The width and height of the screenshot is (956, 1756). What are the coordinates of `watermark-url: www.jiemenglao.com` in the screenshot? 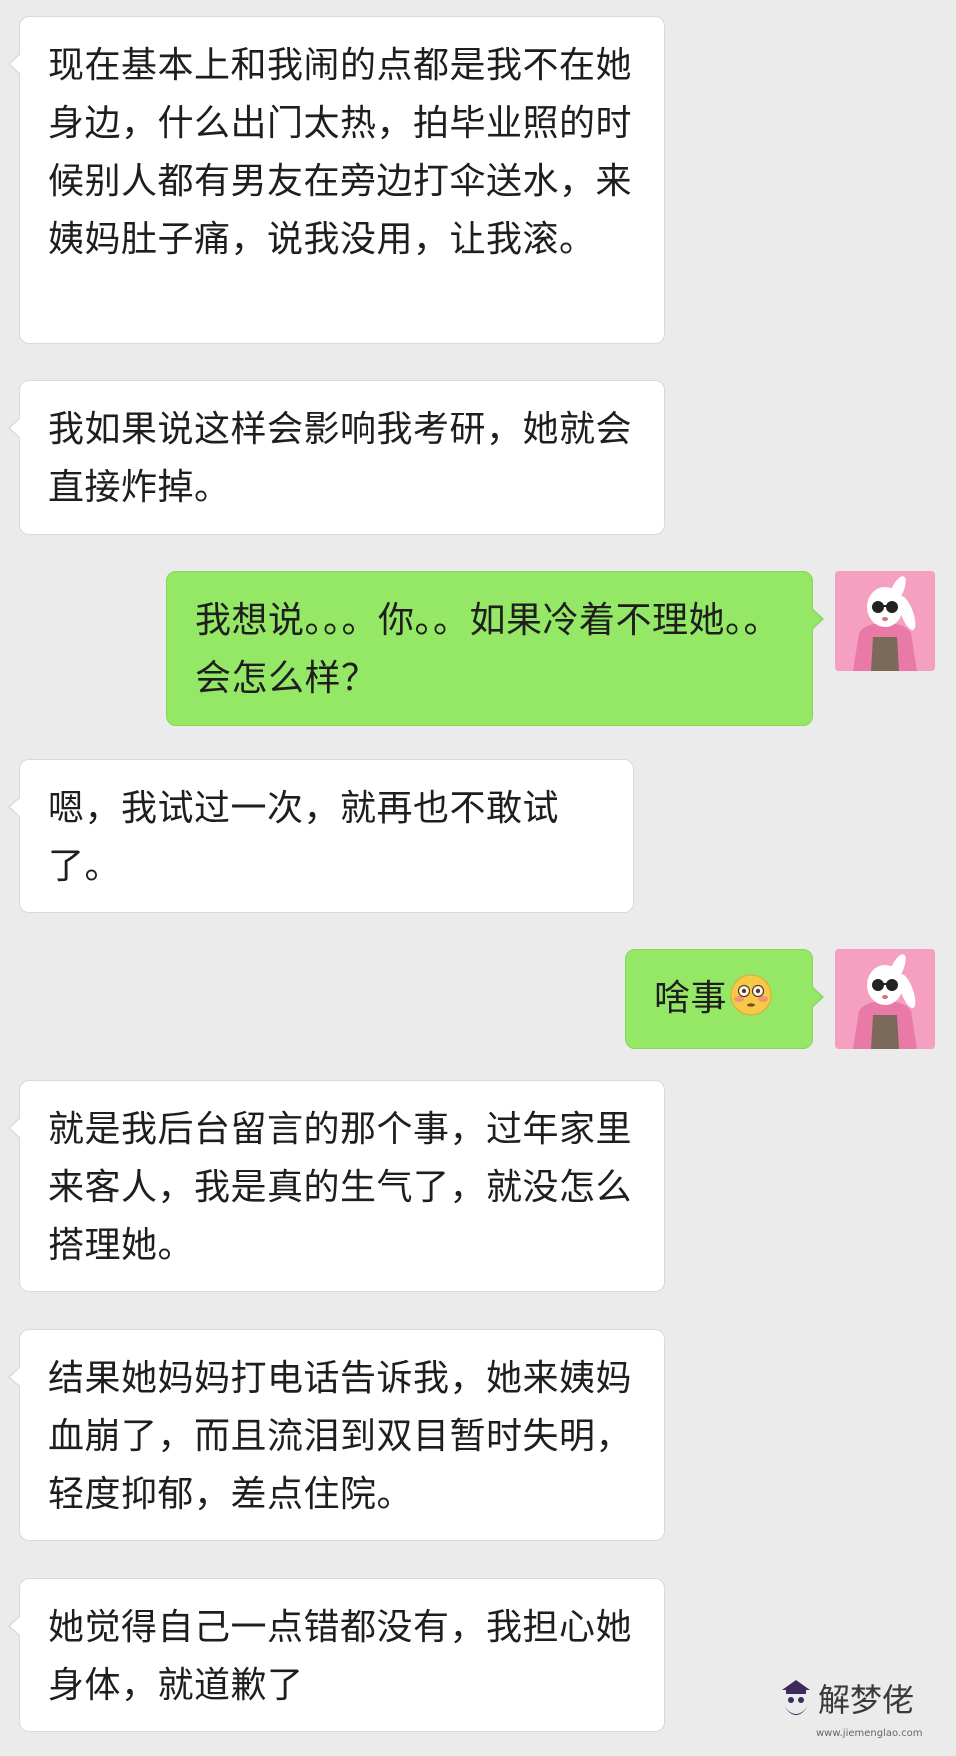 It's located at (869, 1733).